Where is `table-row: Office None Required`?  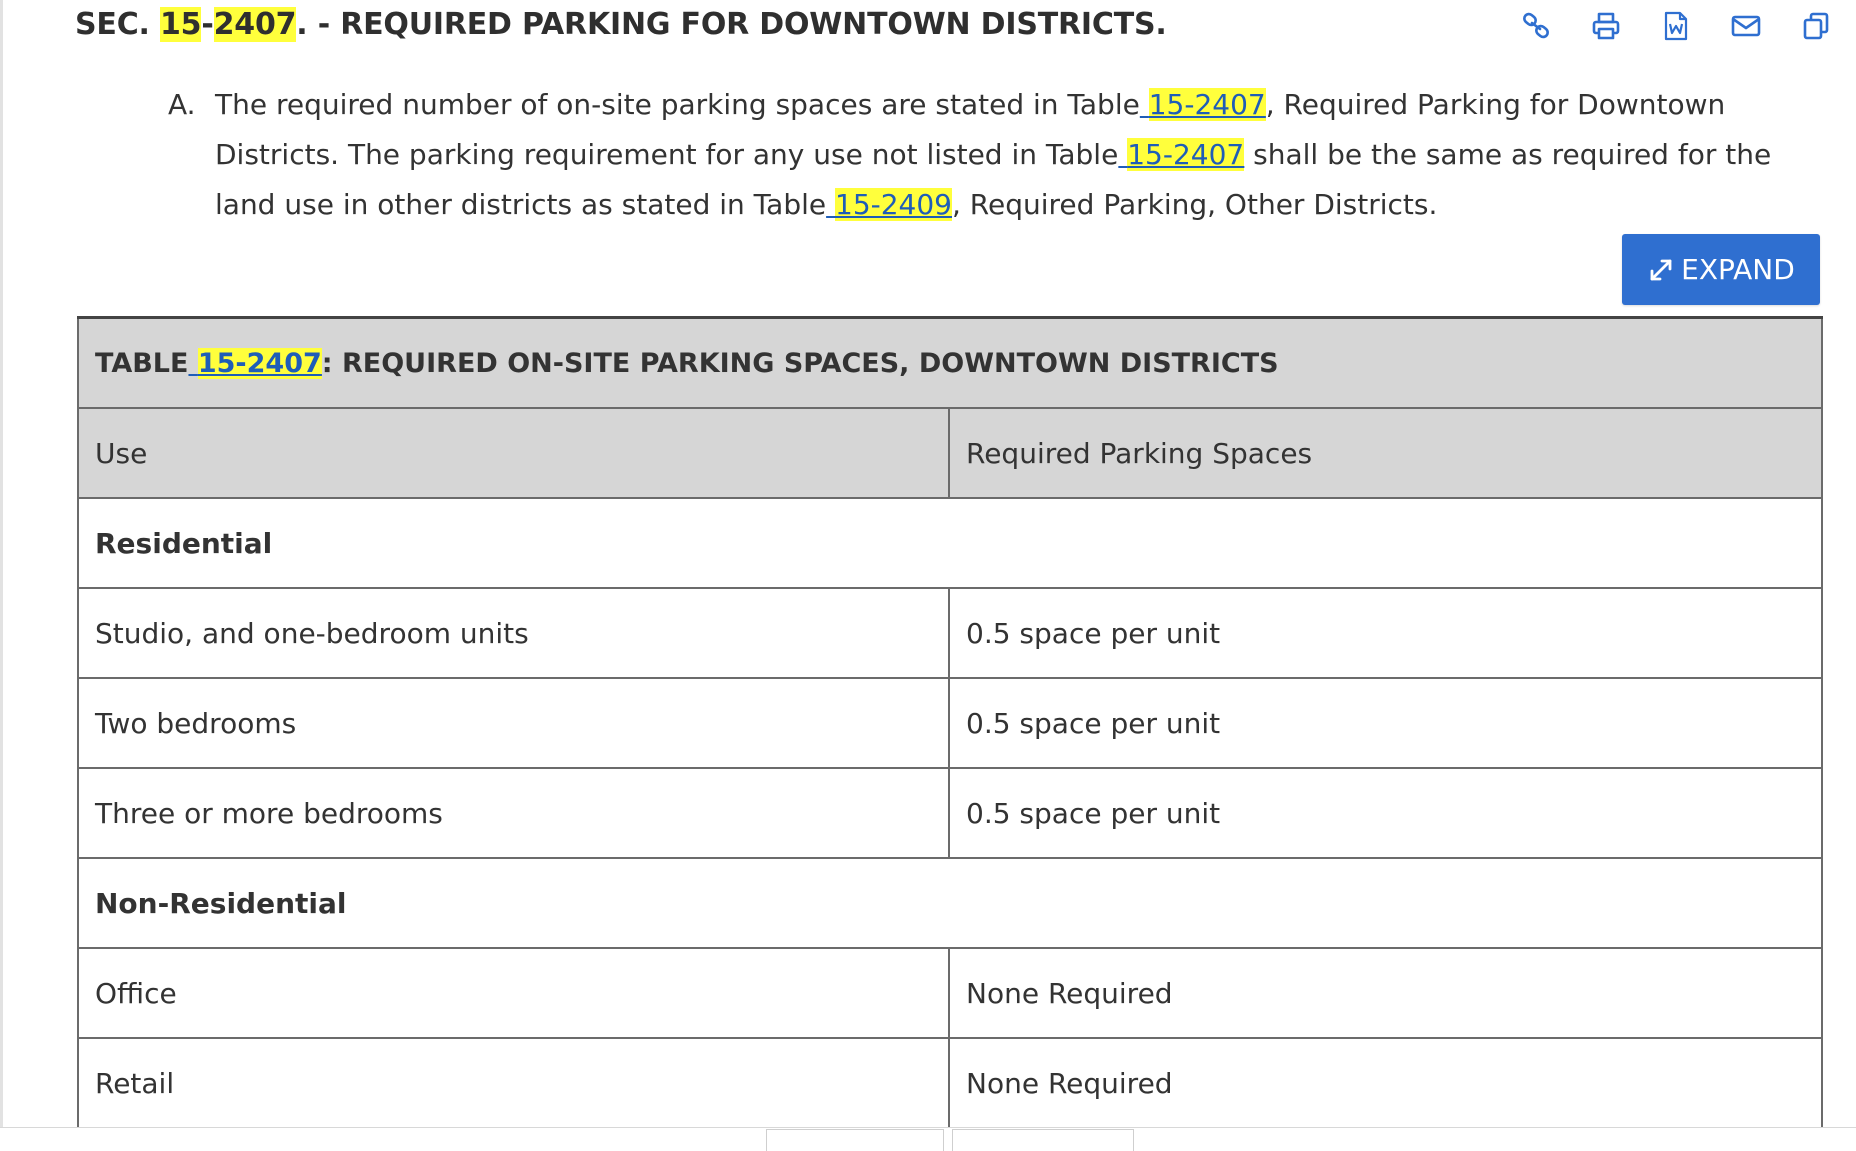
table-row: Office None Required is located at coordinates (950, 993).